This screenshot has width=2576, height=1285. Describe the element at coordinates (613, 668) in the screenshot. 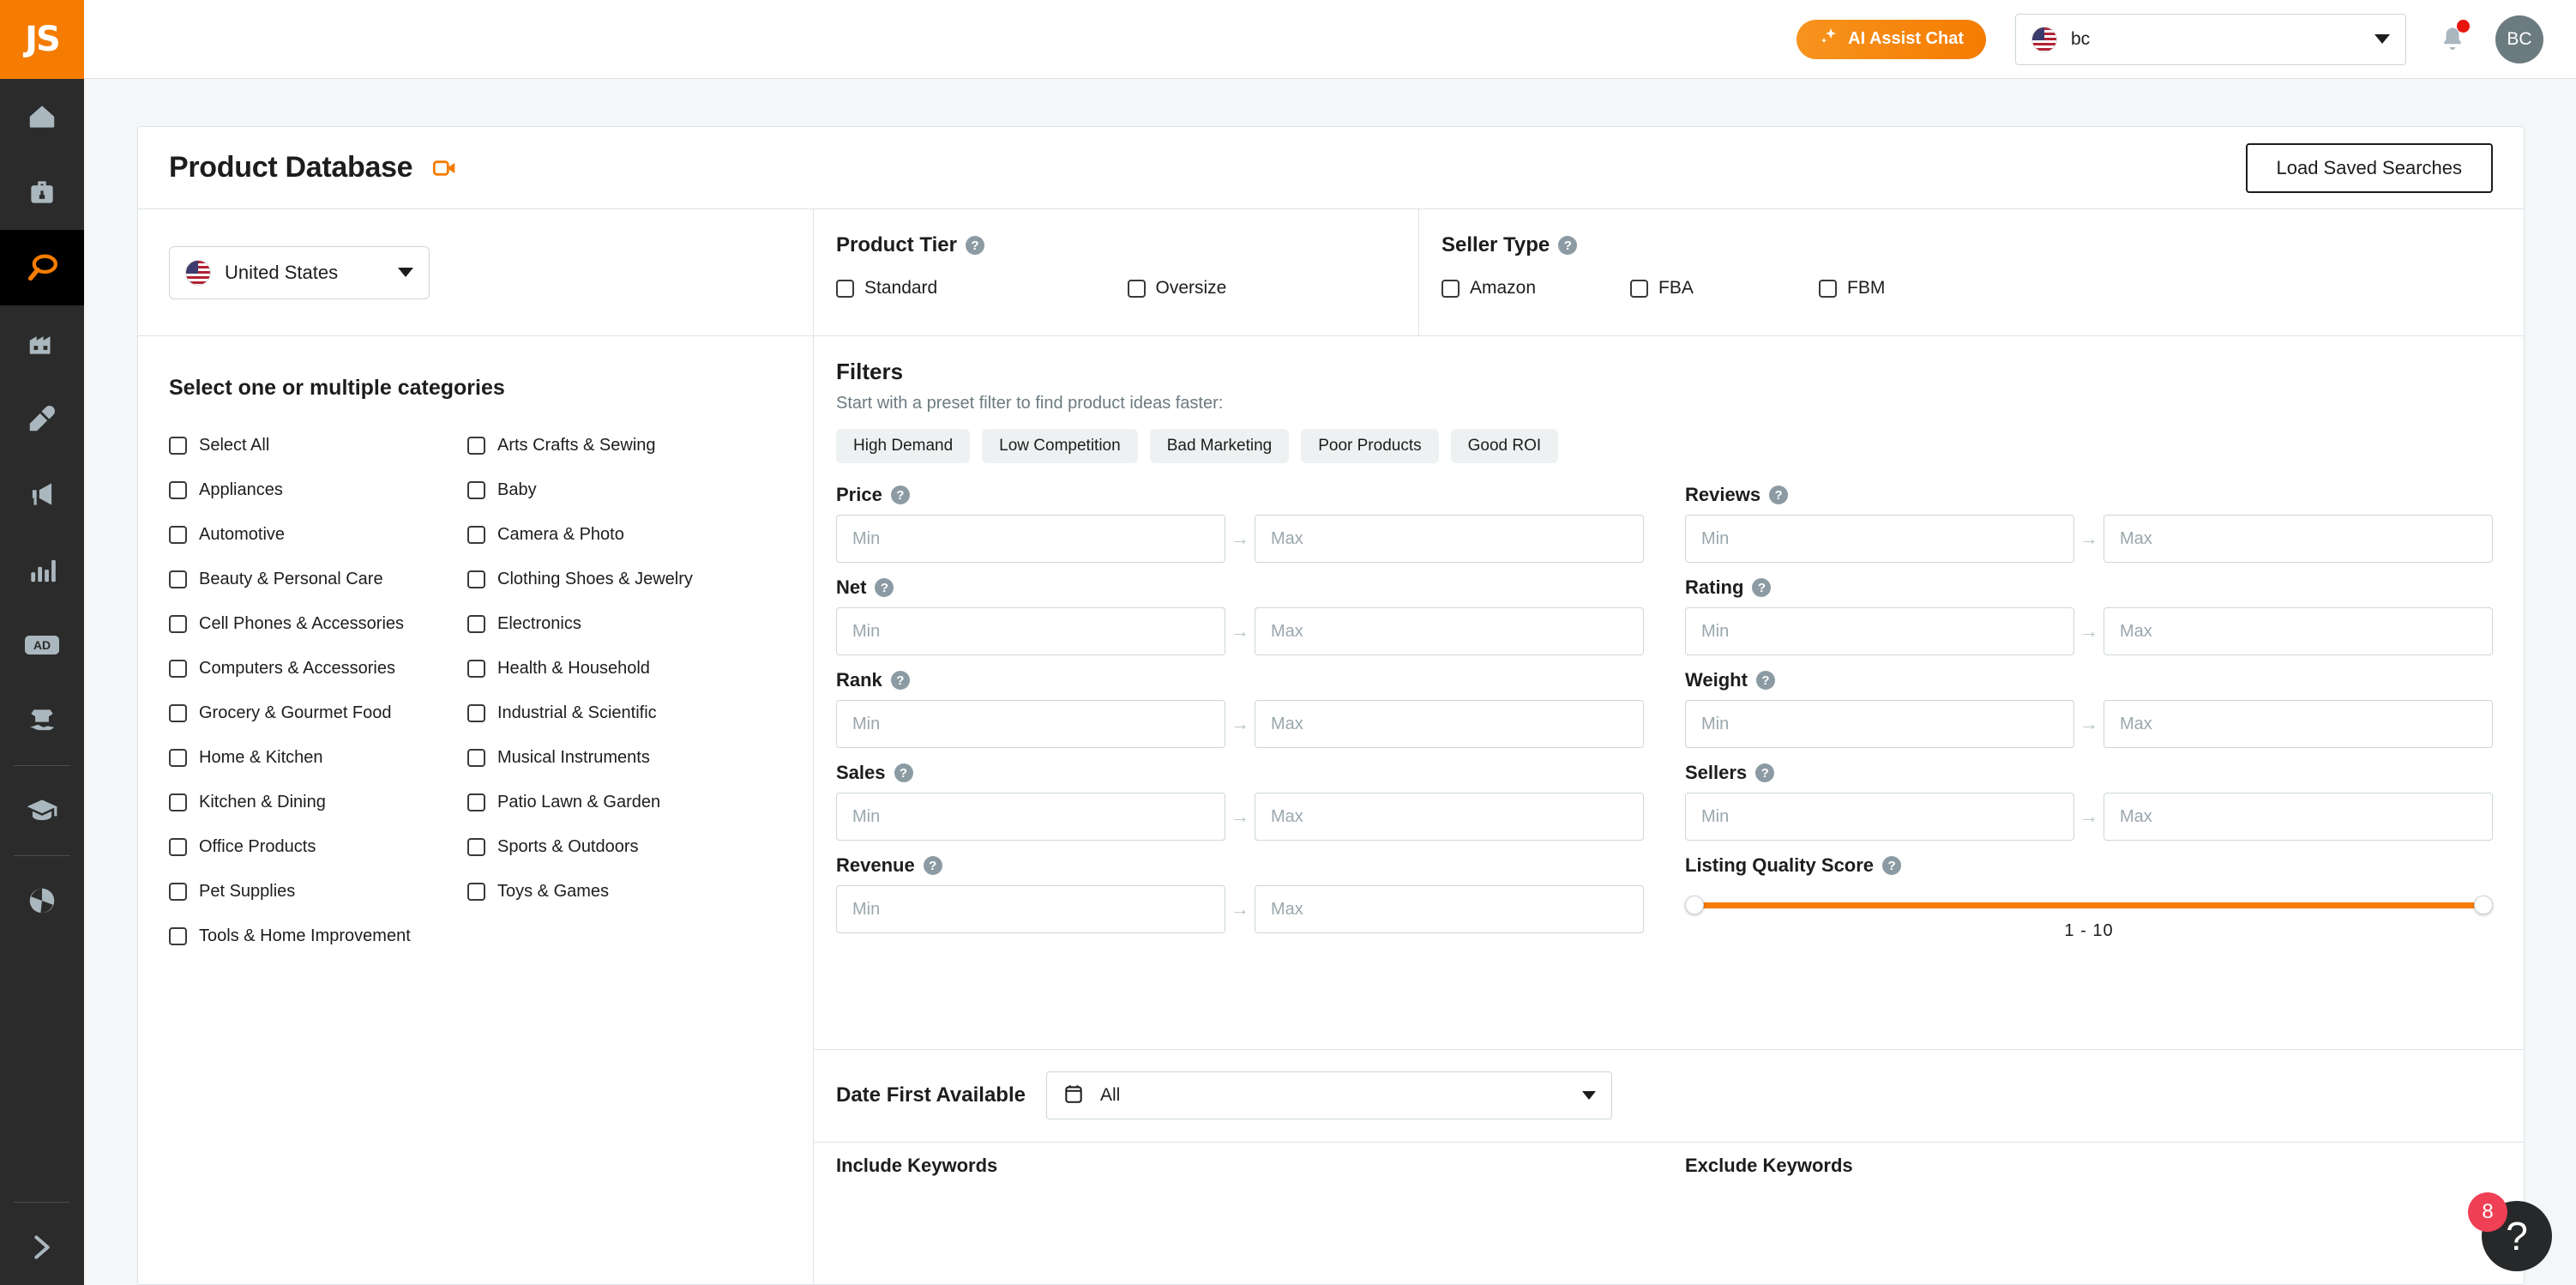

I see `category-row: Health & Household` at that location.